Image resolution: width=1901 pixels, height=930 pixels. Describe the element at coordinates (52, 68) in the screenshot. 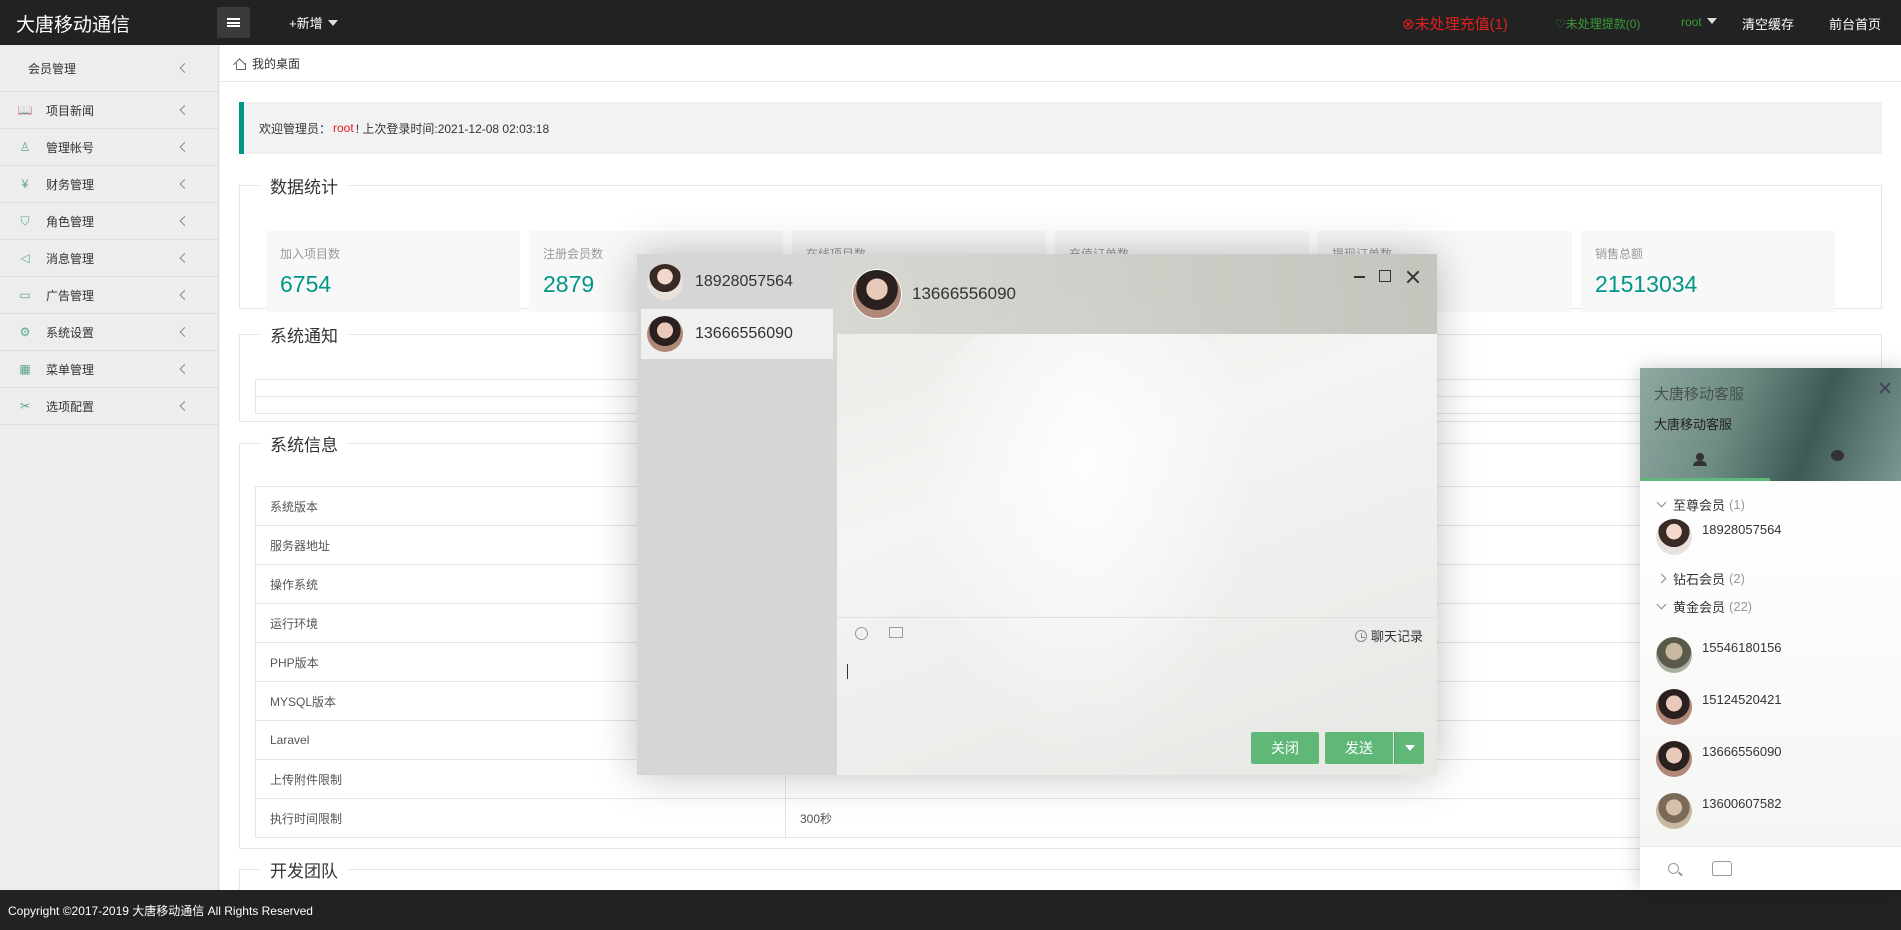

I see `sidebar-item-label: 会员管理` at that location.